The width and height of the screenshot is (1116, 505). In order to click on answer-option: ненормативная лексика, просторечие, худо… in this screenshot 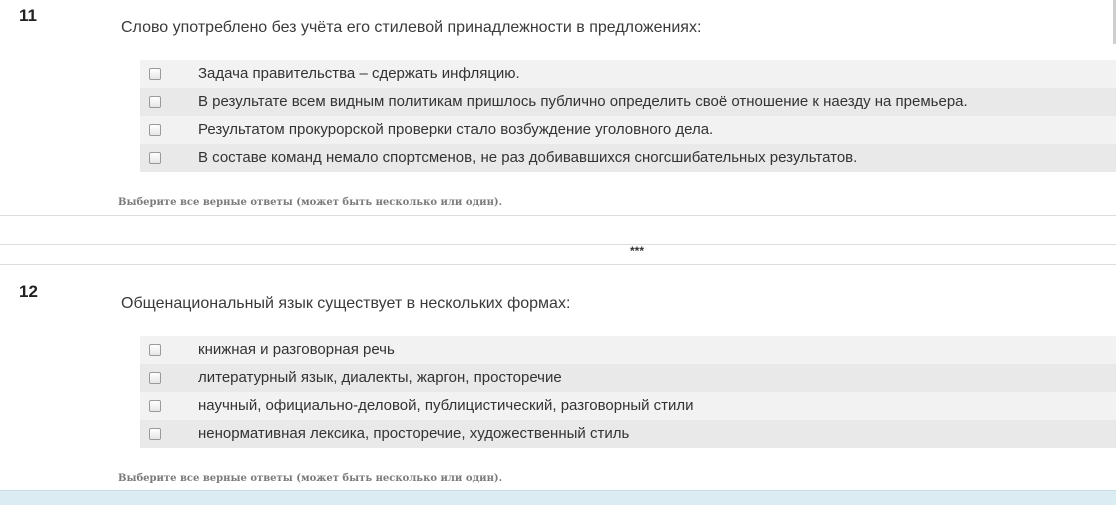, I will do `click(628, 434)`.